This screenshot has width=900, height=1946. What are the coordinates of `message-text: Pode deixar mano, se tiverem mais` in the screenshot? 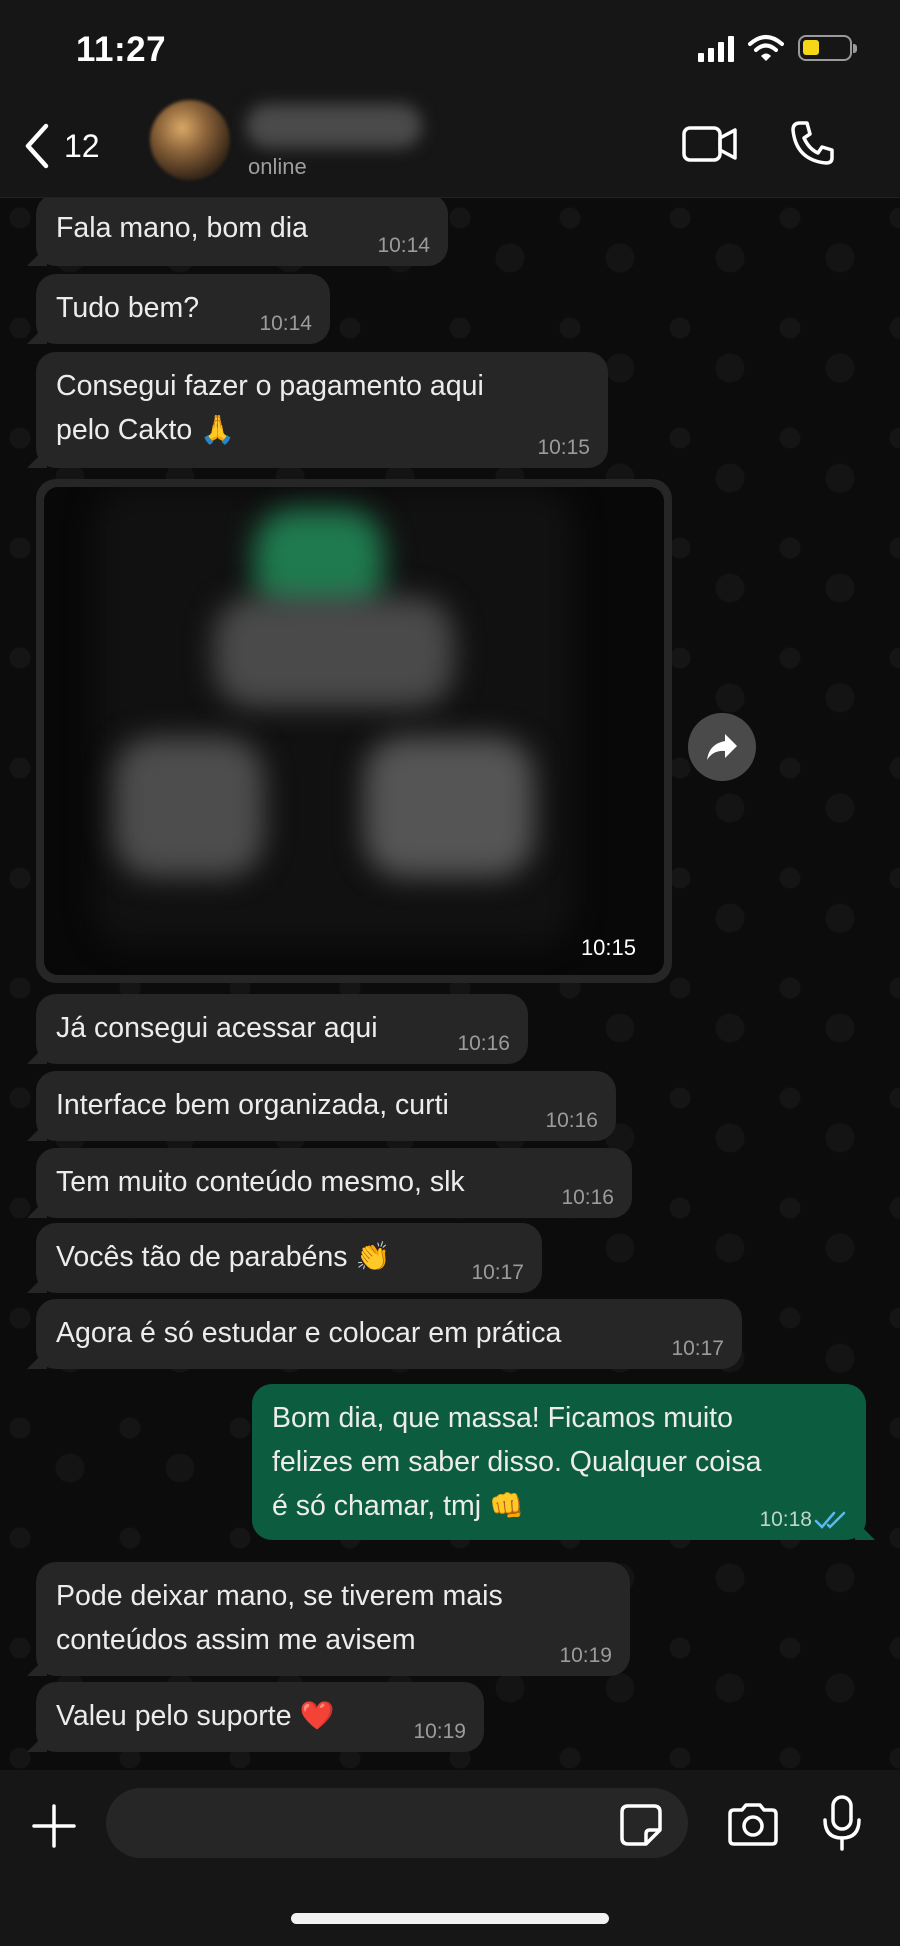 It's located at (279, 1596).